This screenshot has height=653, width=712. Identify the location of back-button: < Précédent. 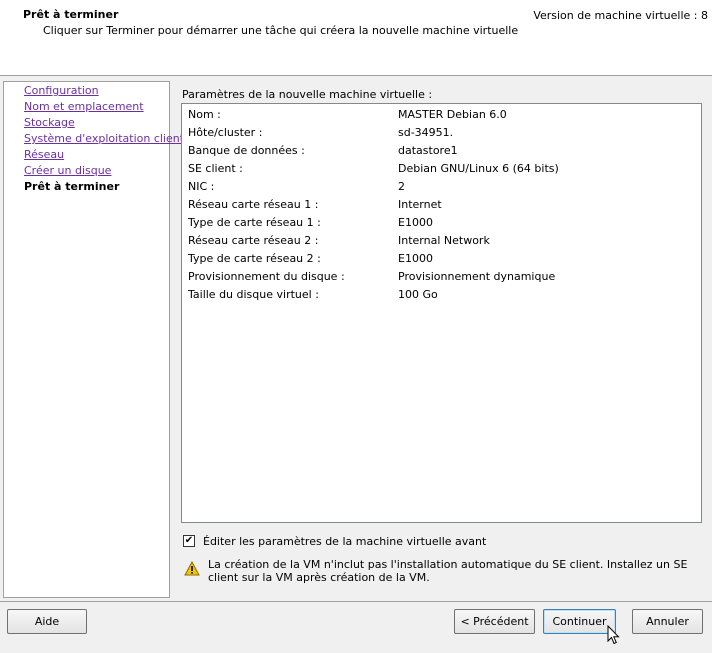
(494, 621).